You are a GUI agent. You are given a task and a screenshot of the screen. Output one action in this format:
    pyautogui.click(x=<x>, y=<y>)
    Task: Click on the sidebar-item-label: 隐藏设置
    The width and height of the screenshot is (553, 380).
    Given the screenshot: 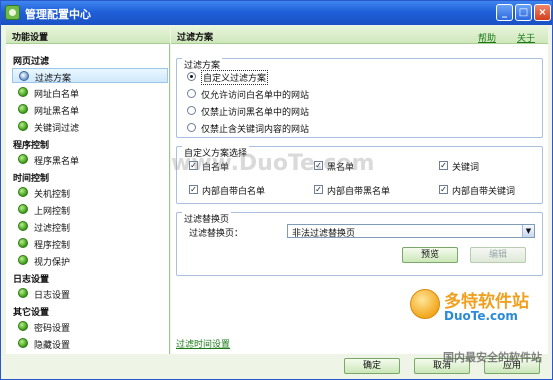 What is the action you would take?
    pyautogui.click(x=52, y=346)
    